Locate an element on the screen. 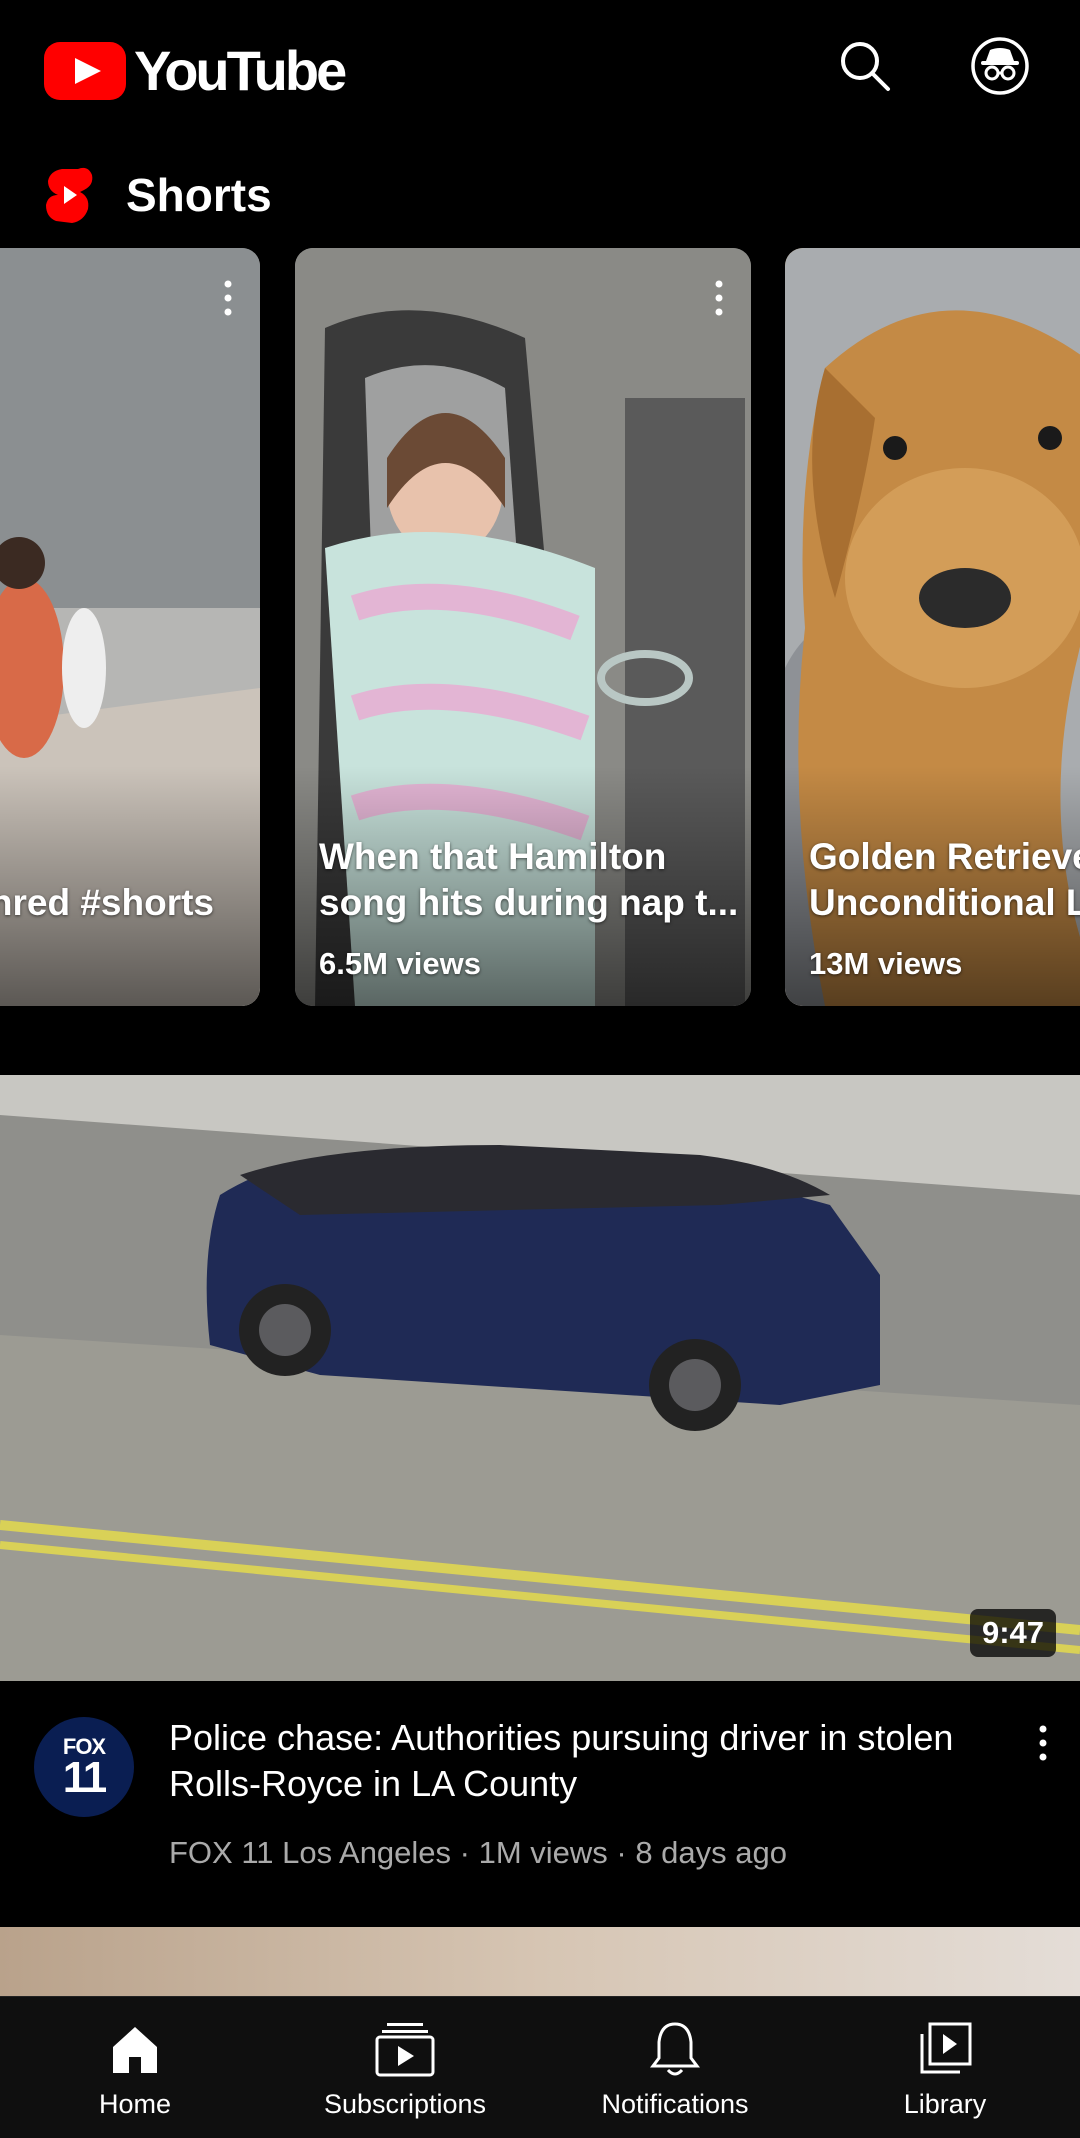  bottom-navigation-bar: Home Subscriptions Notifications Library is located at coordinates (540, 2067).